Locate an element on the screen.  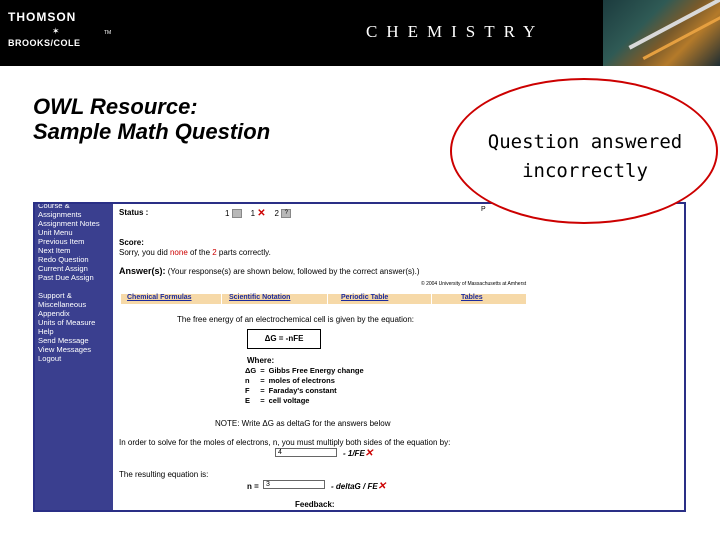
def-row: ΔG = Gibbs Free Energy change is located at coordinates (304, 370).